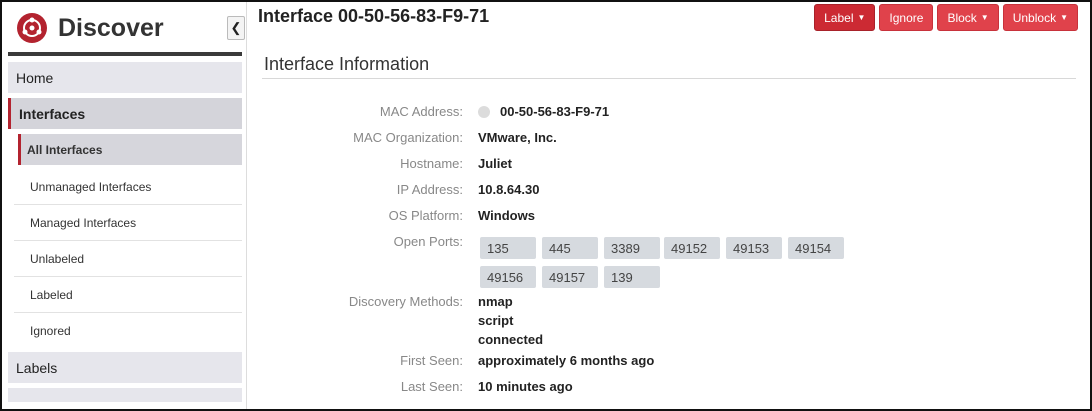 Image resolution: width=1092 pixels, height=411 pixels. What do you see at coordinates (555, 111) in the screenshot?
I see `mac-address-text: 00-50-56-83-F9-71` at bounding box center [555, 111].